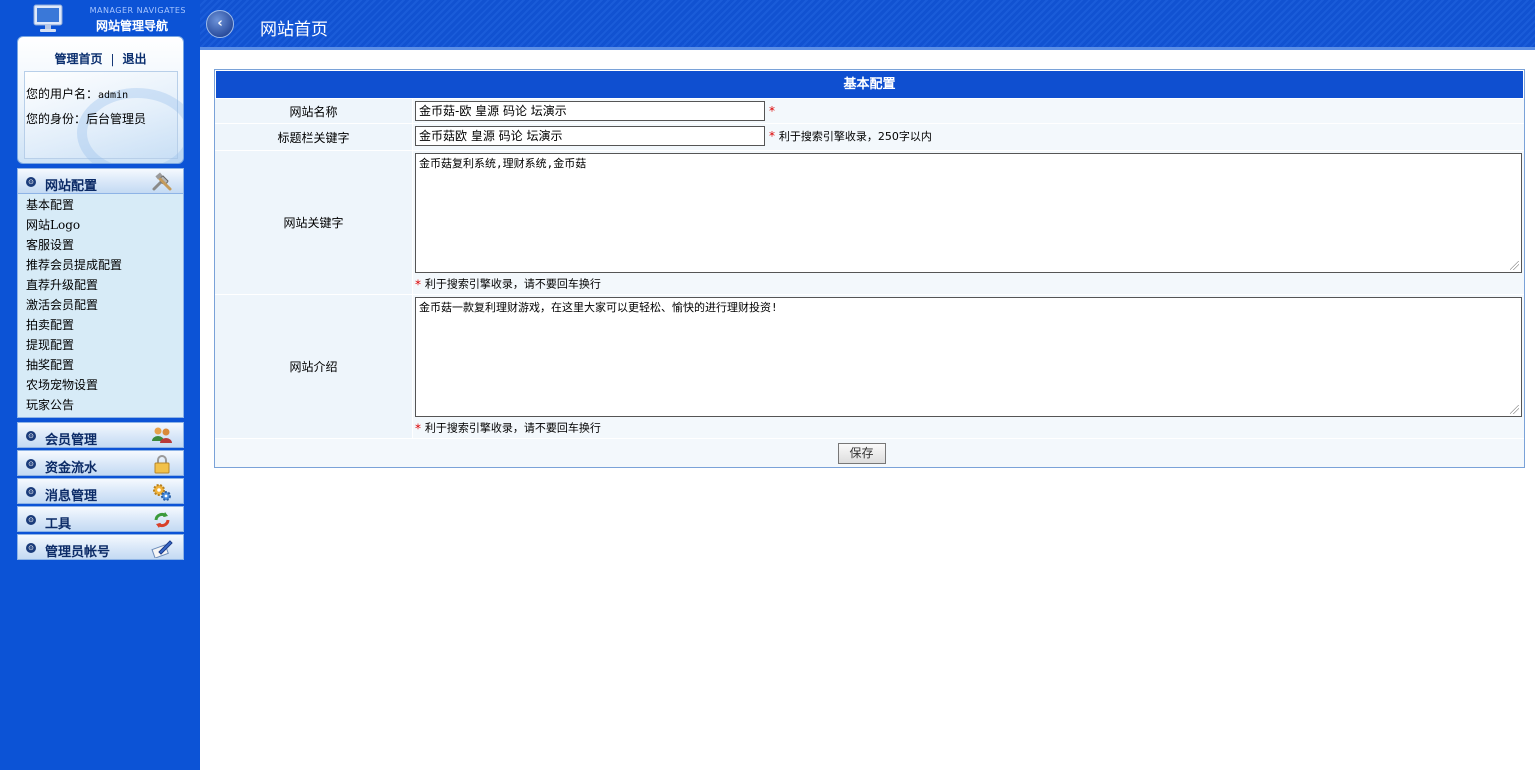 This screenshot has height=770, width=1535. I want to click on form-heading: 基本配置, so click(869, 84).